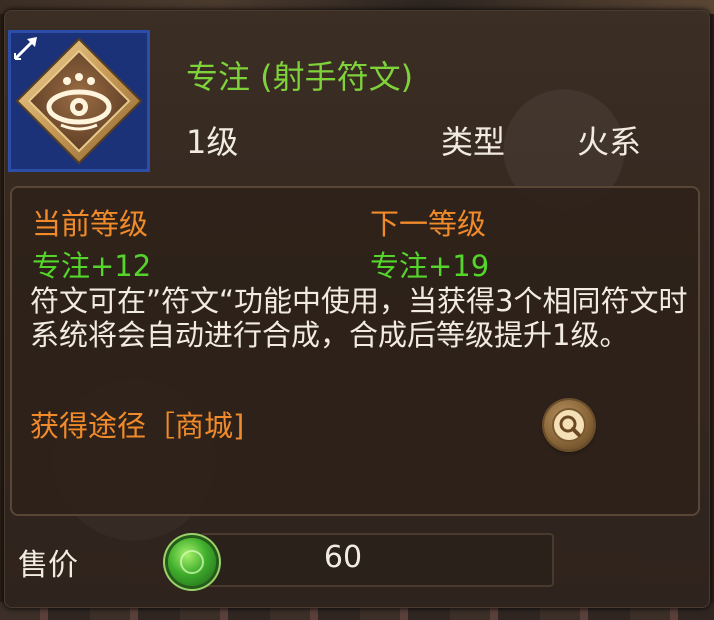 This screenshot has height=620, width=714. I want to click on item-icon-frame, so click(79, 101).